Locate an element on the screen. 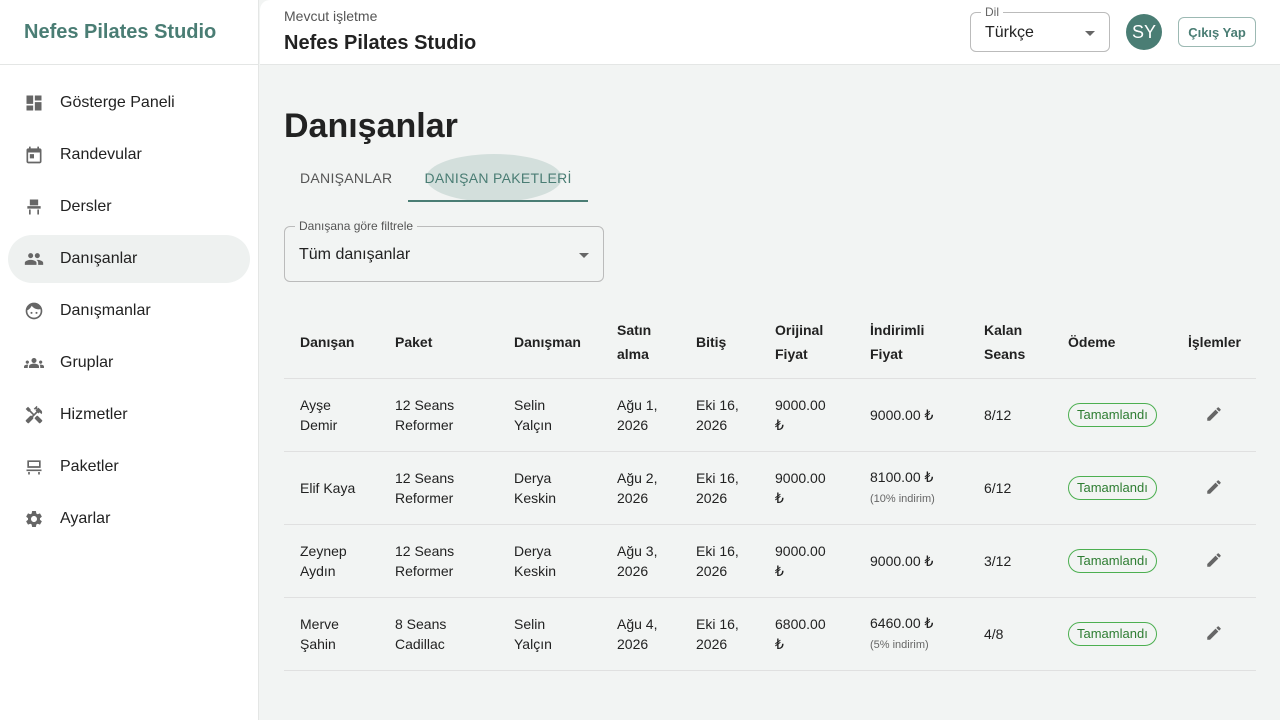  cell-remaining-sessions: 8/12 is located at coordinates (1010, 415).